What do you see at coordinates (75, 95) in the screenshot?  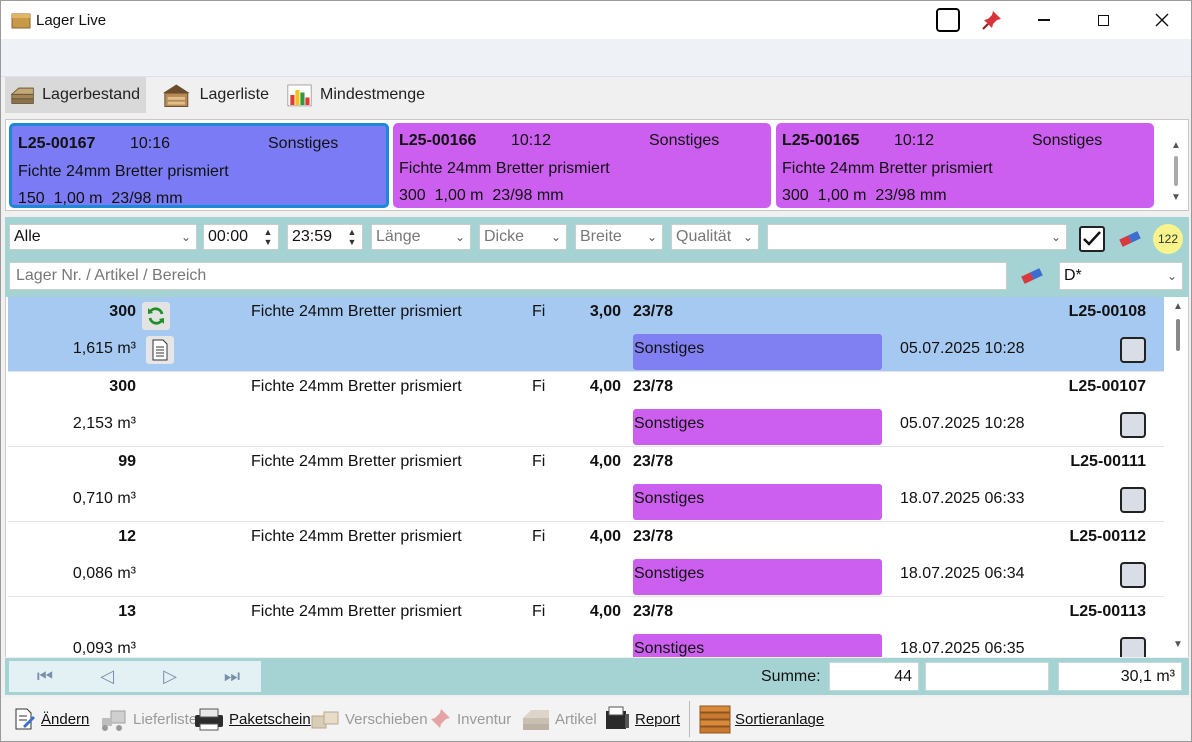 I see `tab-lagerbestand: Lagerbestand` at bounding box center [75, 95].